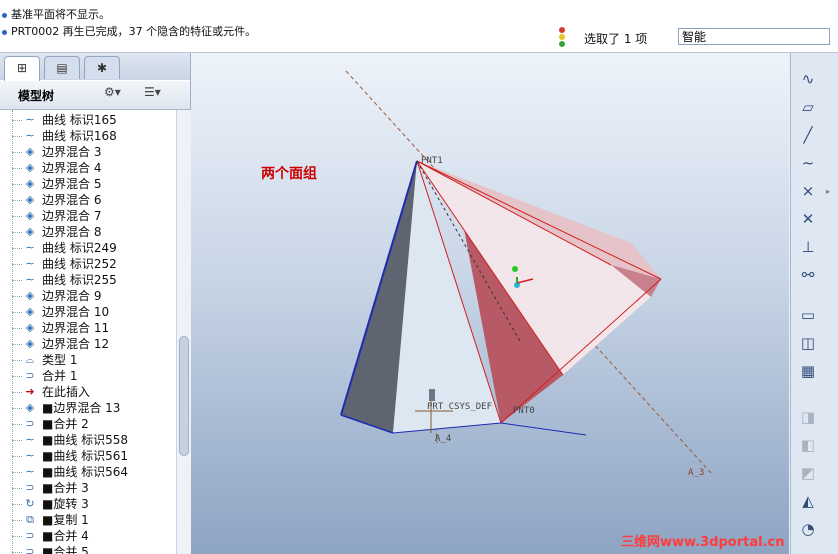  I want to click on tree-item: ◈ 边界混合 12, so click(88, 344).